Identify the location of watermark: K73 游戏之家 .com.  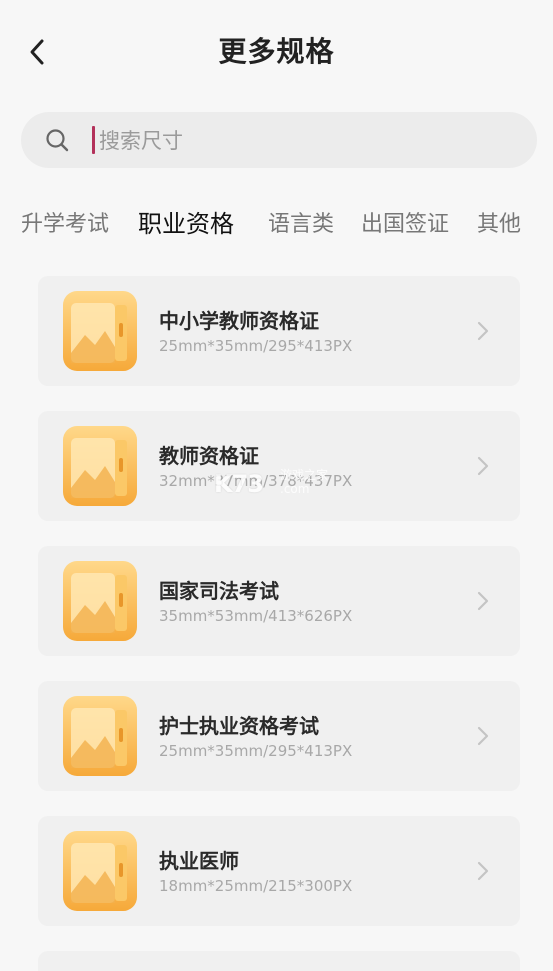
(279, 486).